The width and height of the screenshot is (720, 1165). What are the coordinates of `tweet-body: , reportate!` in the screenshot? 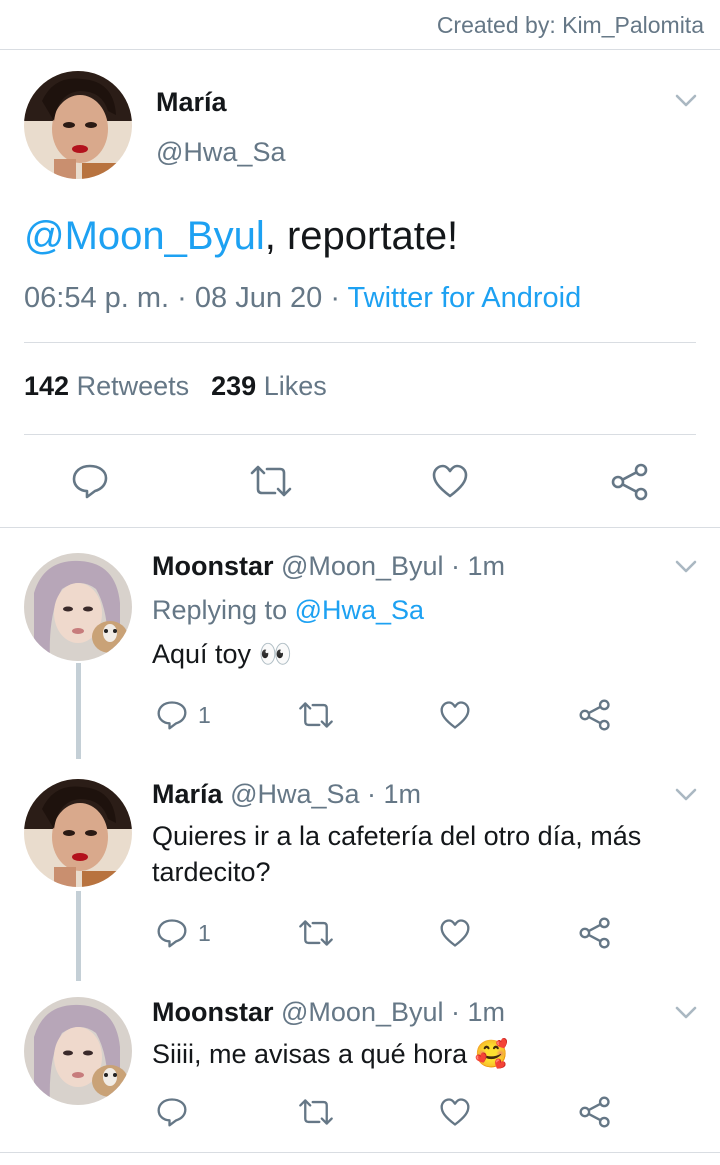 It's located at (361, 236).